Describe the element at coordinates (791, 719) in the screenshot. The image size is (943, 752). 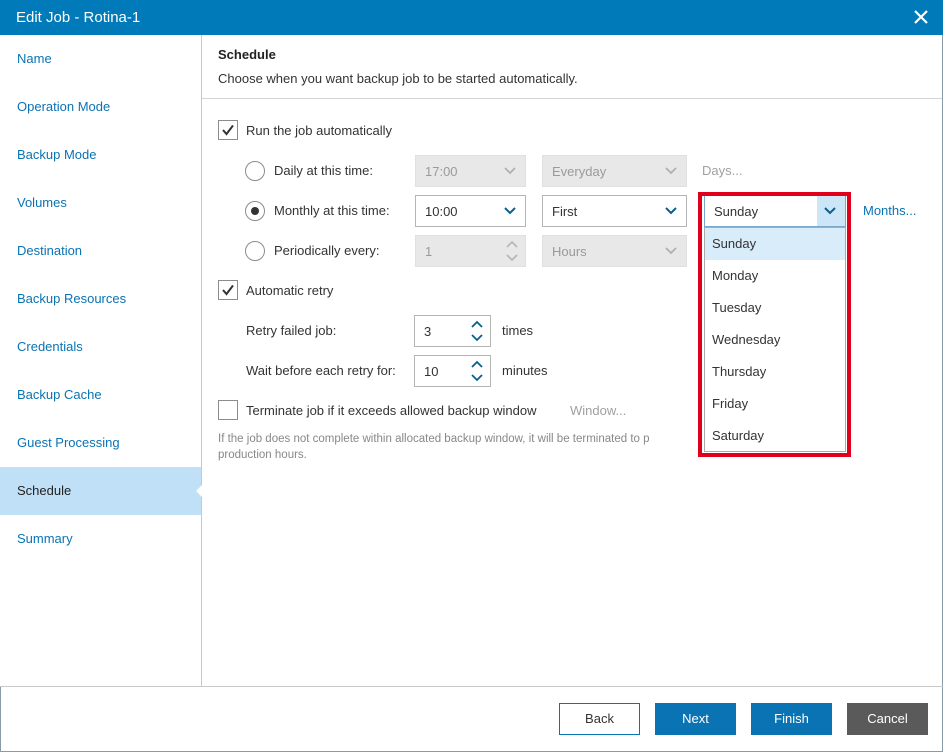
I see `finish-button: Finish` at that location.